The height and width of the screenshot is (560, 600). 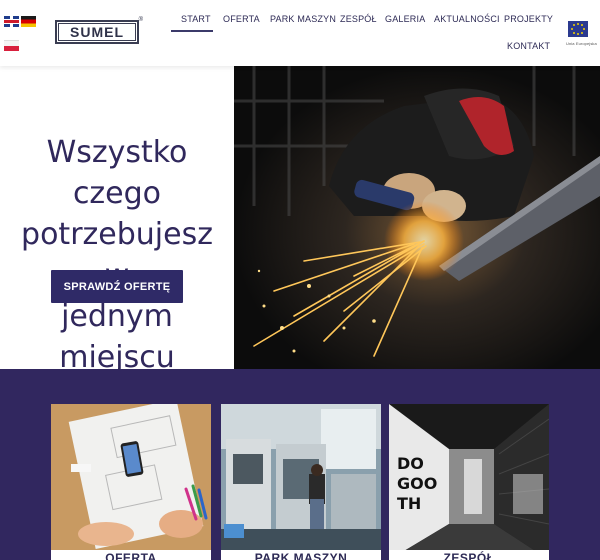 What do you see at coordinates (192, 31) in the screenshot?
I see `nav-active-indicator` at bounding box center [192, 31].